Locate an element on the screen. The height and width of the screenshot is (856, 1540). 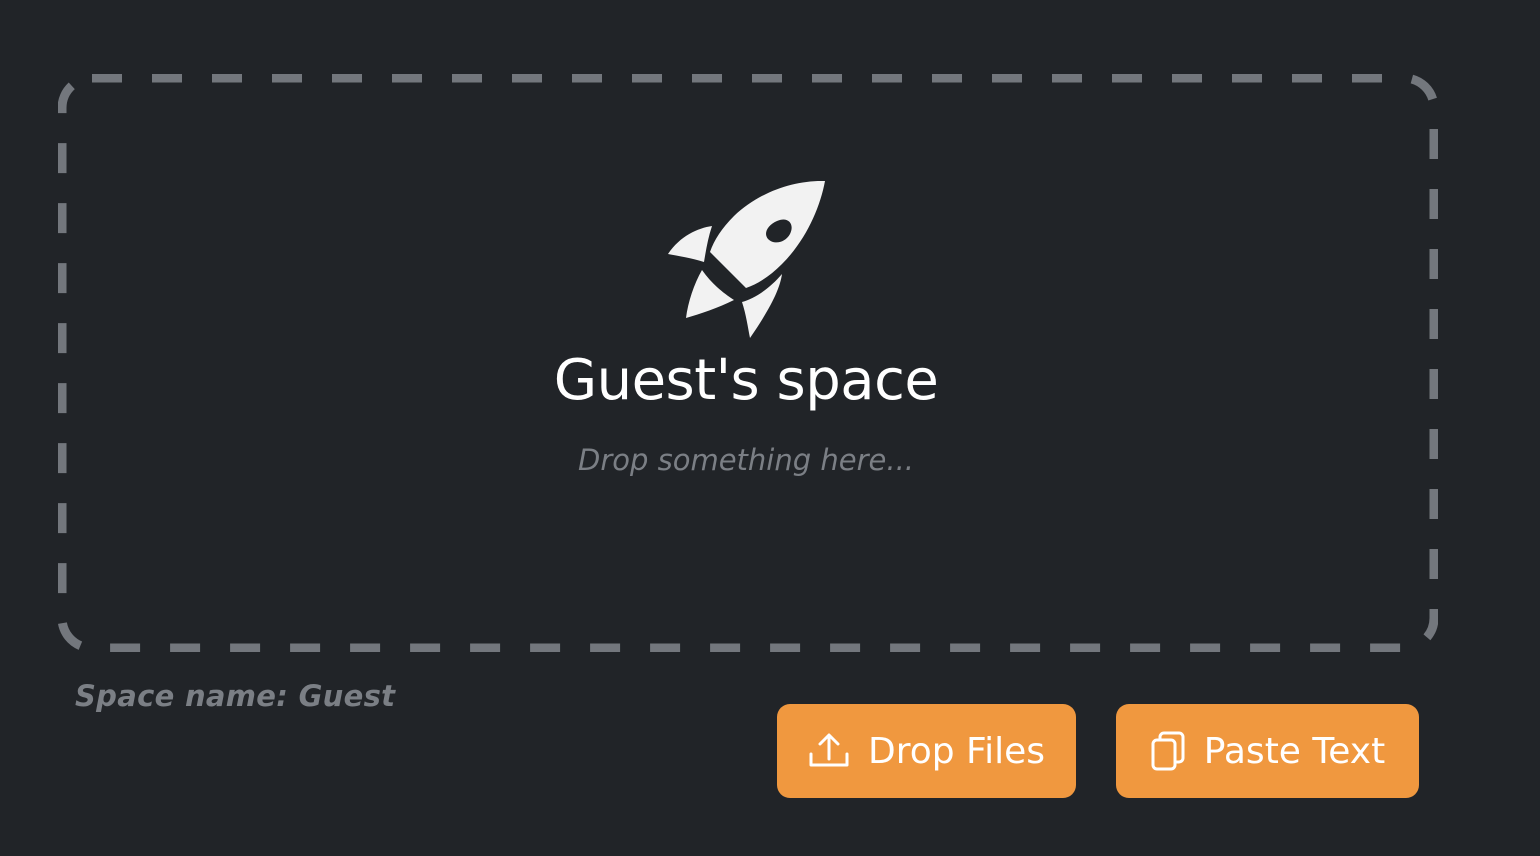
upload-icon is located at coordinates (829, 751).